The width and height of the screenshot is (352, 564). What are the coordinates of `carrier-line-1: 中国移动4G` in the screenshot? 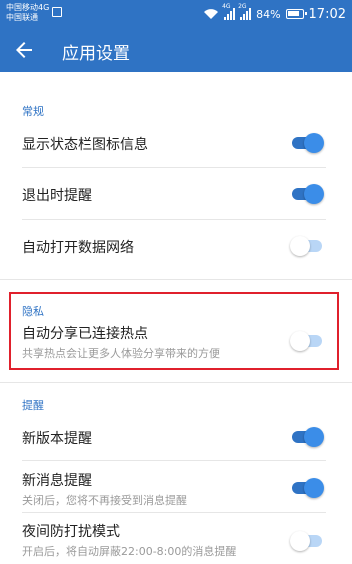 It's located at (28, 7).